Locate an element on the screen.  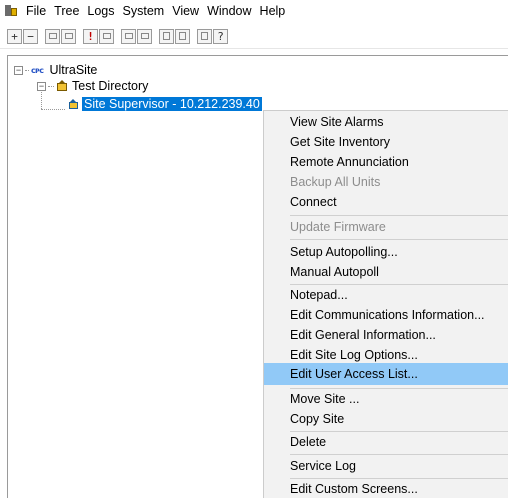
menu-bar: File Tree Logs System View Window Help is located at coordinates (254, 11).